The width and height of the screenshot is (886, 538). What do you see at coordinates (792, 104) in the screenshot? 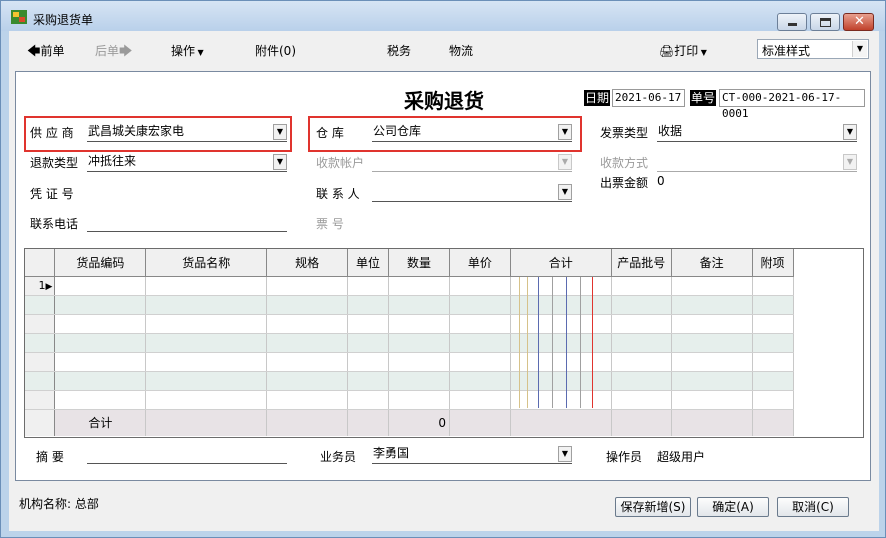
I see `doc-number-field: CT-000-2021-06-17-0001` at bounding box center [792, 104].